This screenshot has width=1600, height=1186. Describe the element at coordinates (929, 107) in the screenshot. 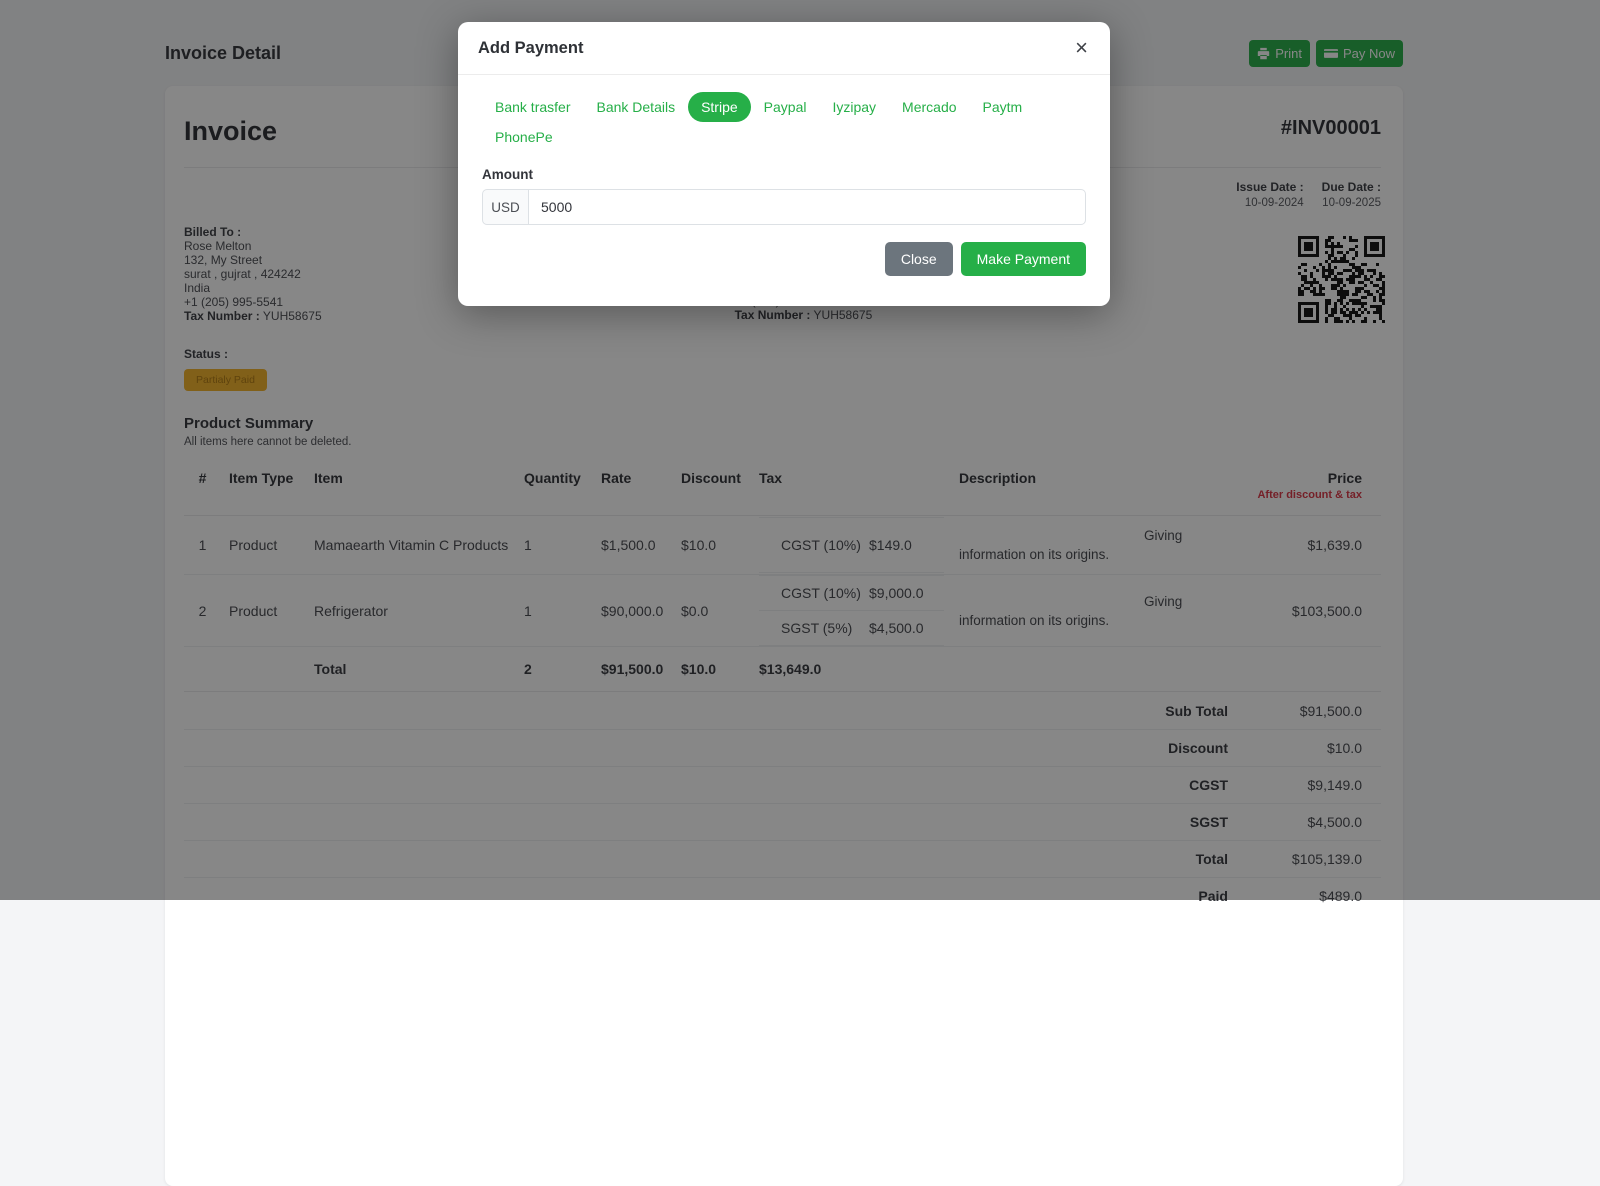

I see `tab-mercado: Mercado` at that location.